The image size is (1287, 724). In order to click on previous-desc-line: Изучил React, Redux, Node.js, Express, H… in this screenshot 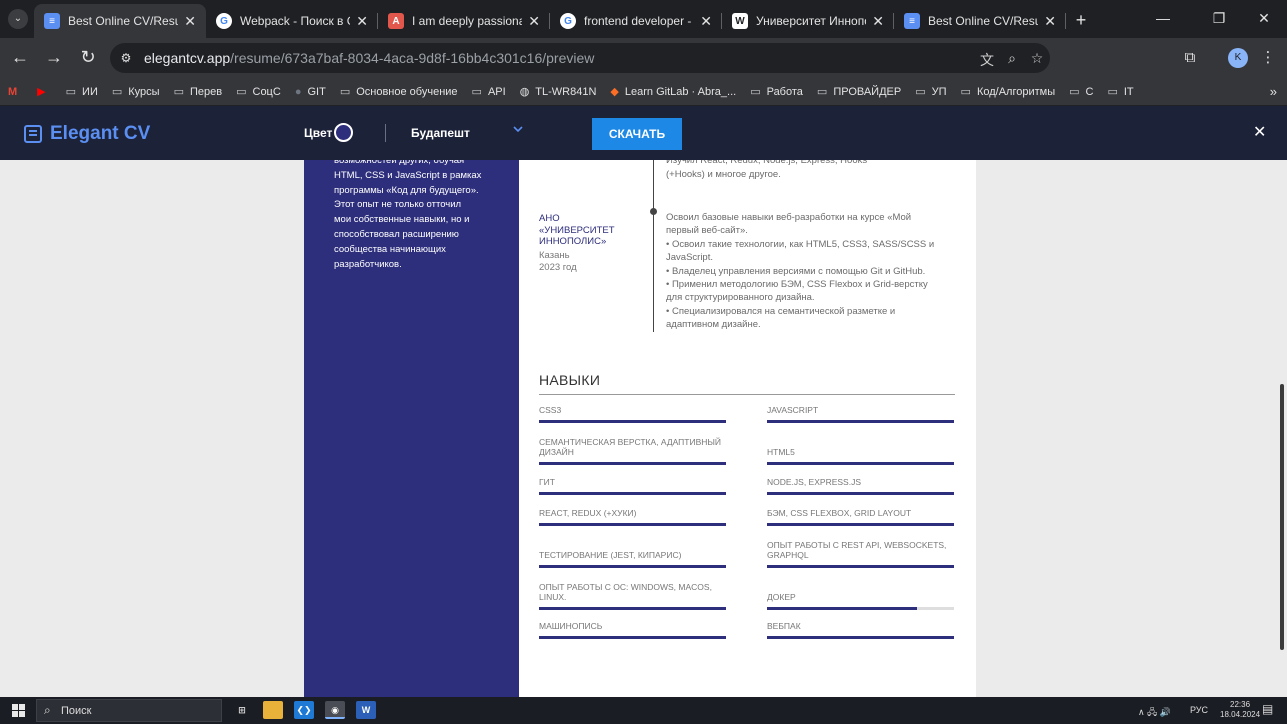, I will do `click(767, 163)`.